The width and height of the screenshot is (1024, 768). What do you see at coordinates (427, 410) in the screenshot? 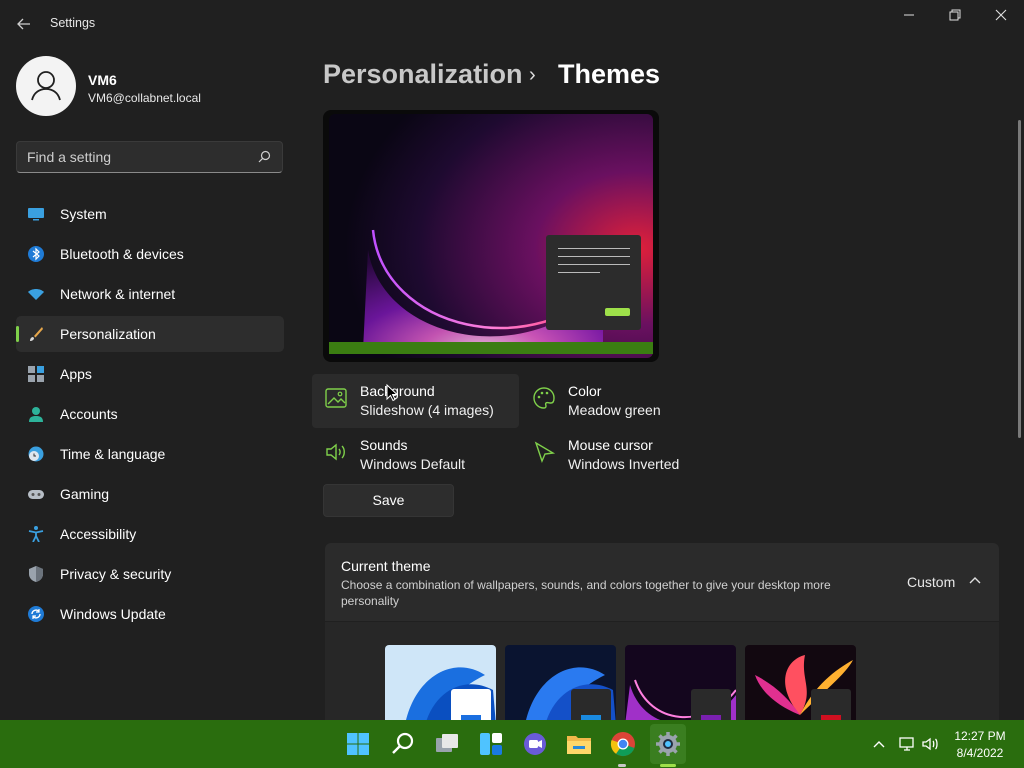
I see `background-value: Slideshow (4 images)` at bounding box center [427, 410].